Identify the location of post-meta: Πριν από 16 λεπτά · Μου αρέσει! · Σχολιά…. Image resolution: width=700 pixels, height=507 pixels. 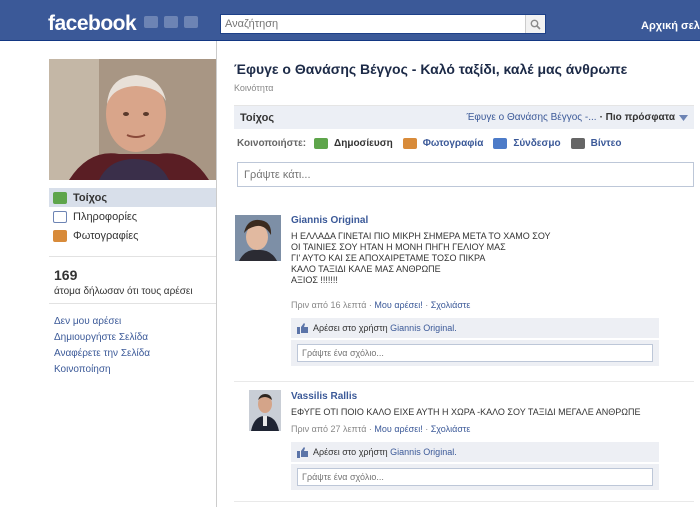
(381, 305).